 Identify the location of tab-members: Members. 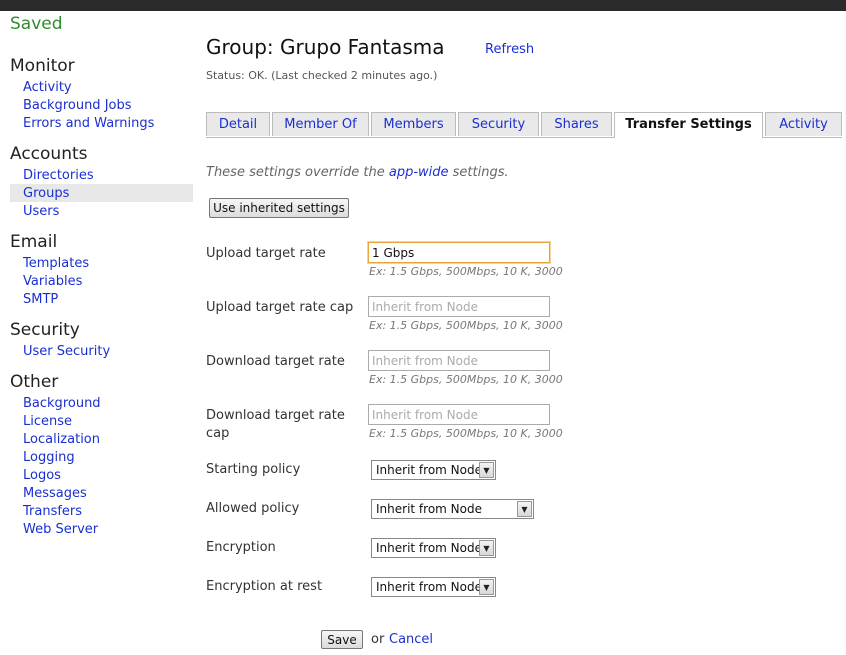
(413, 124).